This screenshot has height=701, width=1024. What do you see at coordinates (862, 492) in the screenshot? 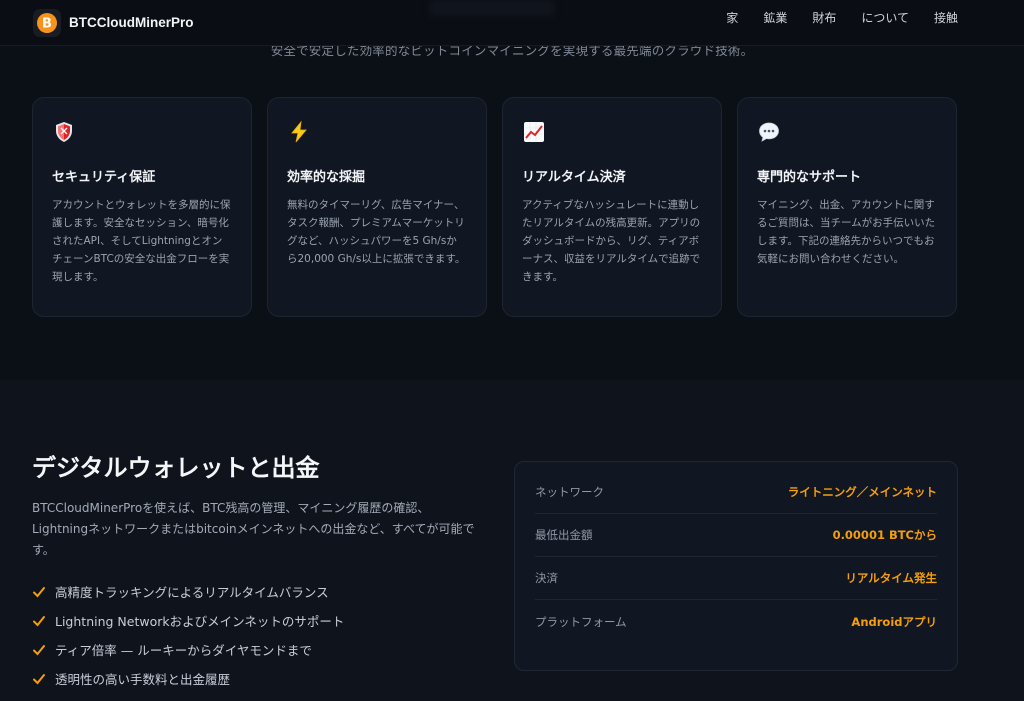
I see `spec-value: ライトニング／メインネット` at bounding box center [862, 492].